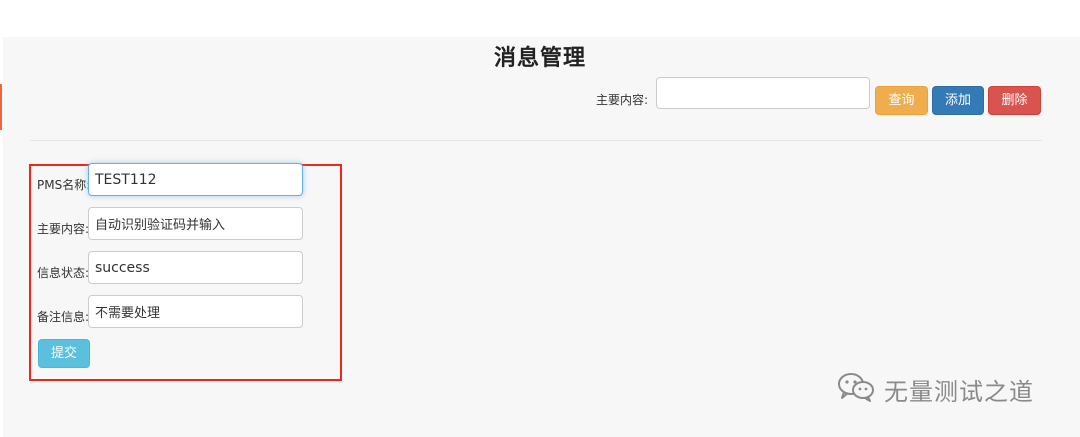 This screenshot has width=1080, height=437. I want to click on top-bar, so click(540, 18).